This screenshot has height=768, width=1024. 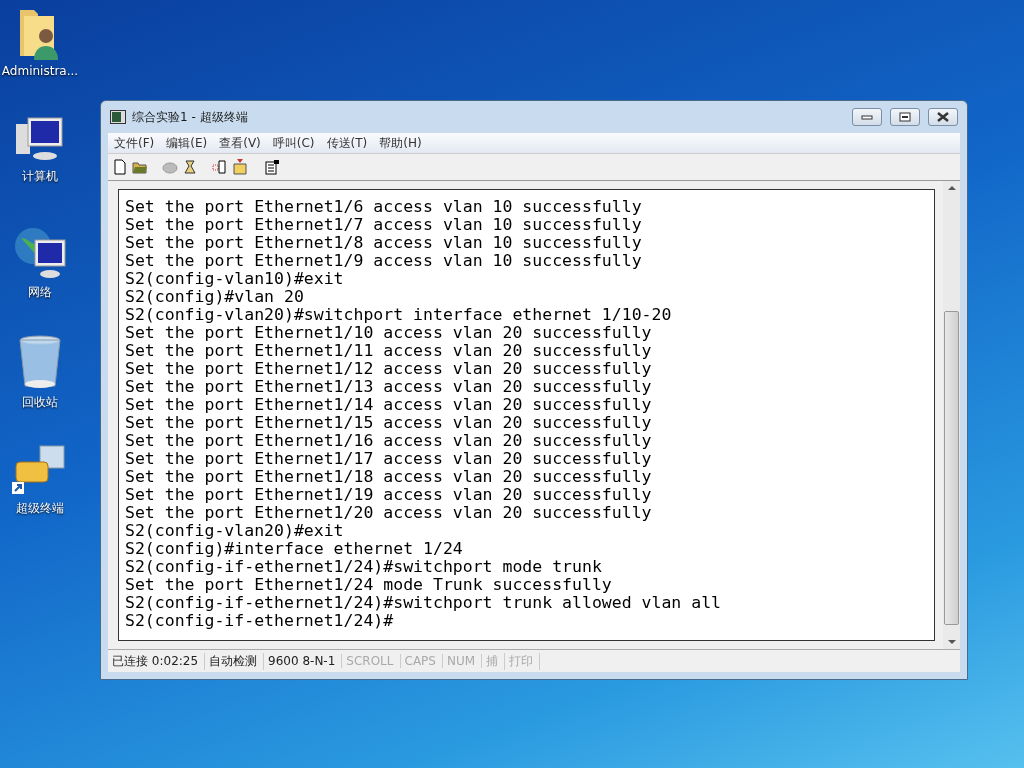 What do you see at coordinates (240, 143) in the screenshot?
I see `menu-item: 查看(V)` at bounding box center [240, 143].